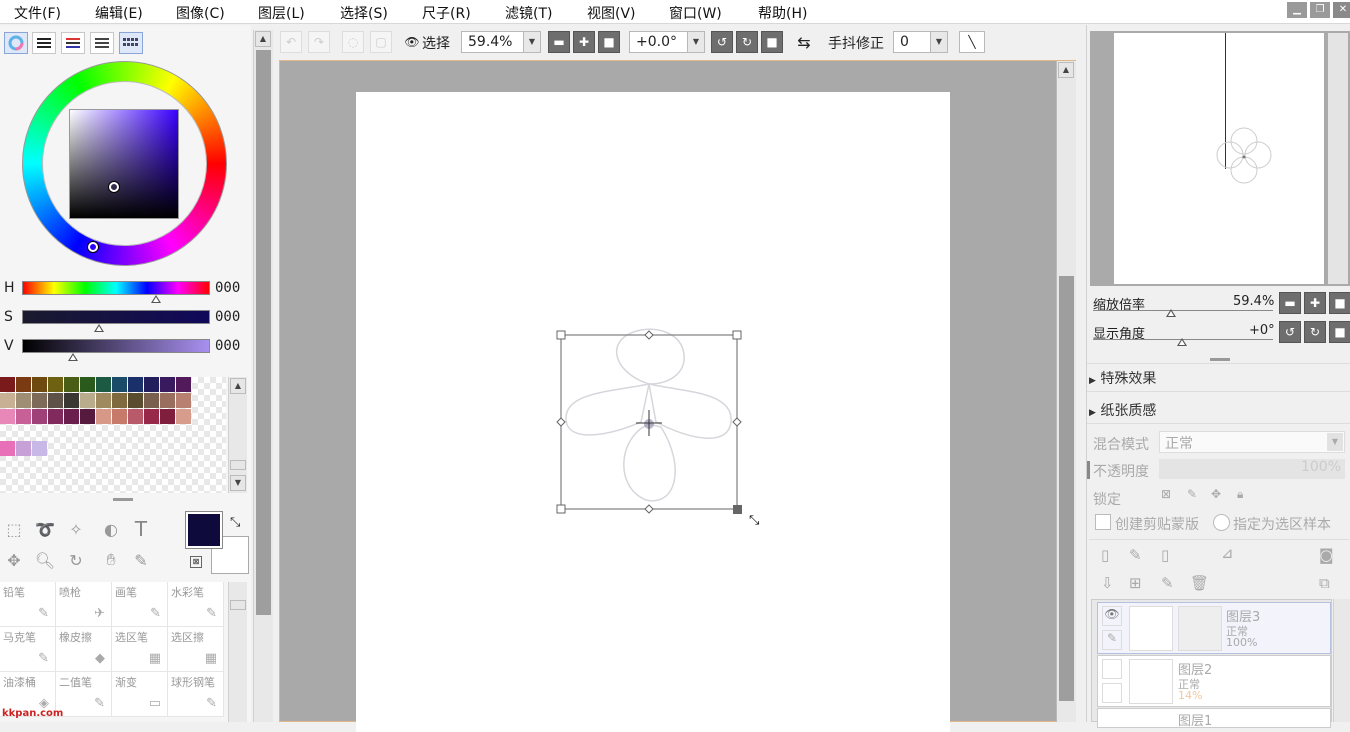 The image size is (1350, 732). Describe the element at coordinates (131, 43) in the screenshot. I see `swatch-mode-button` at that location.